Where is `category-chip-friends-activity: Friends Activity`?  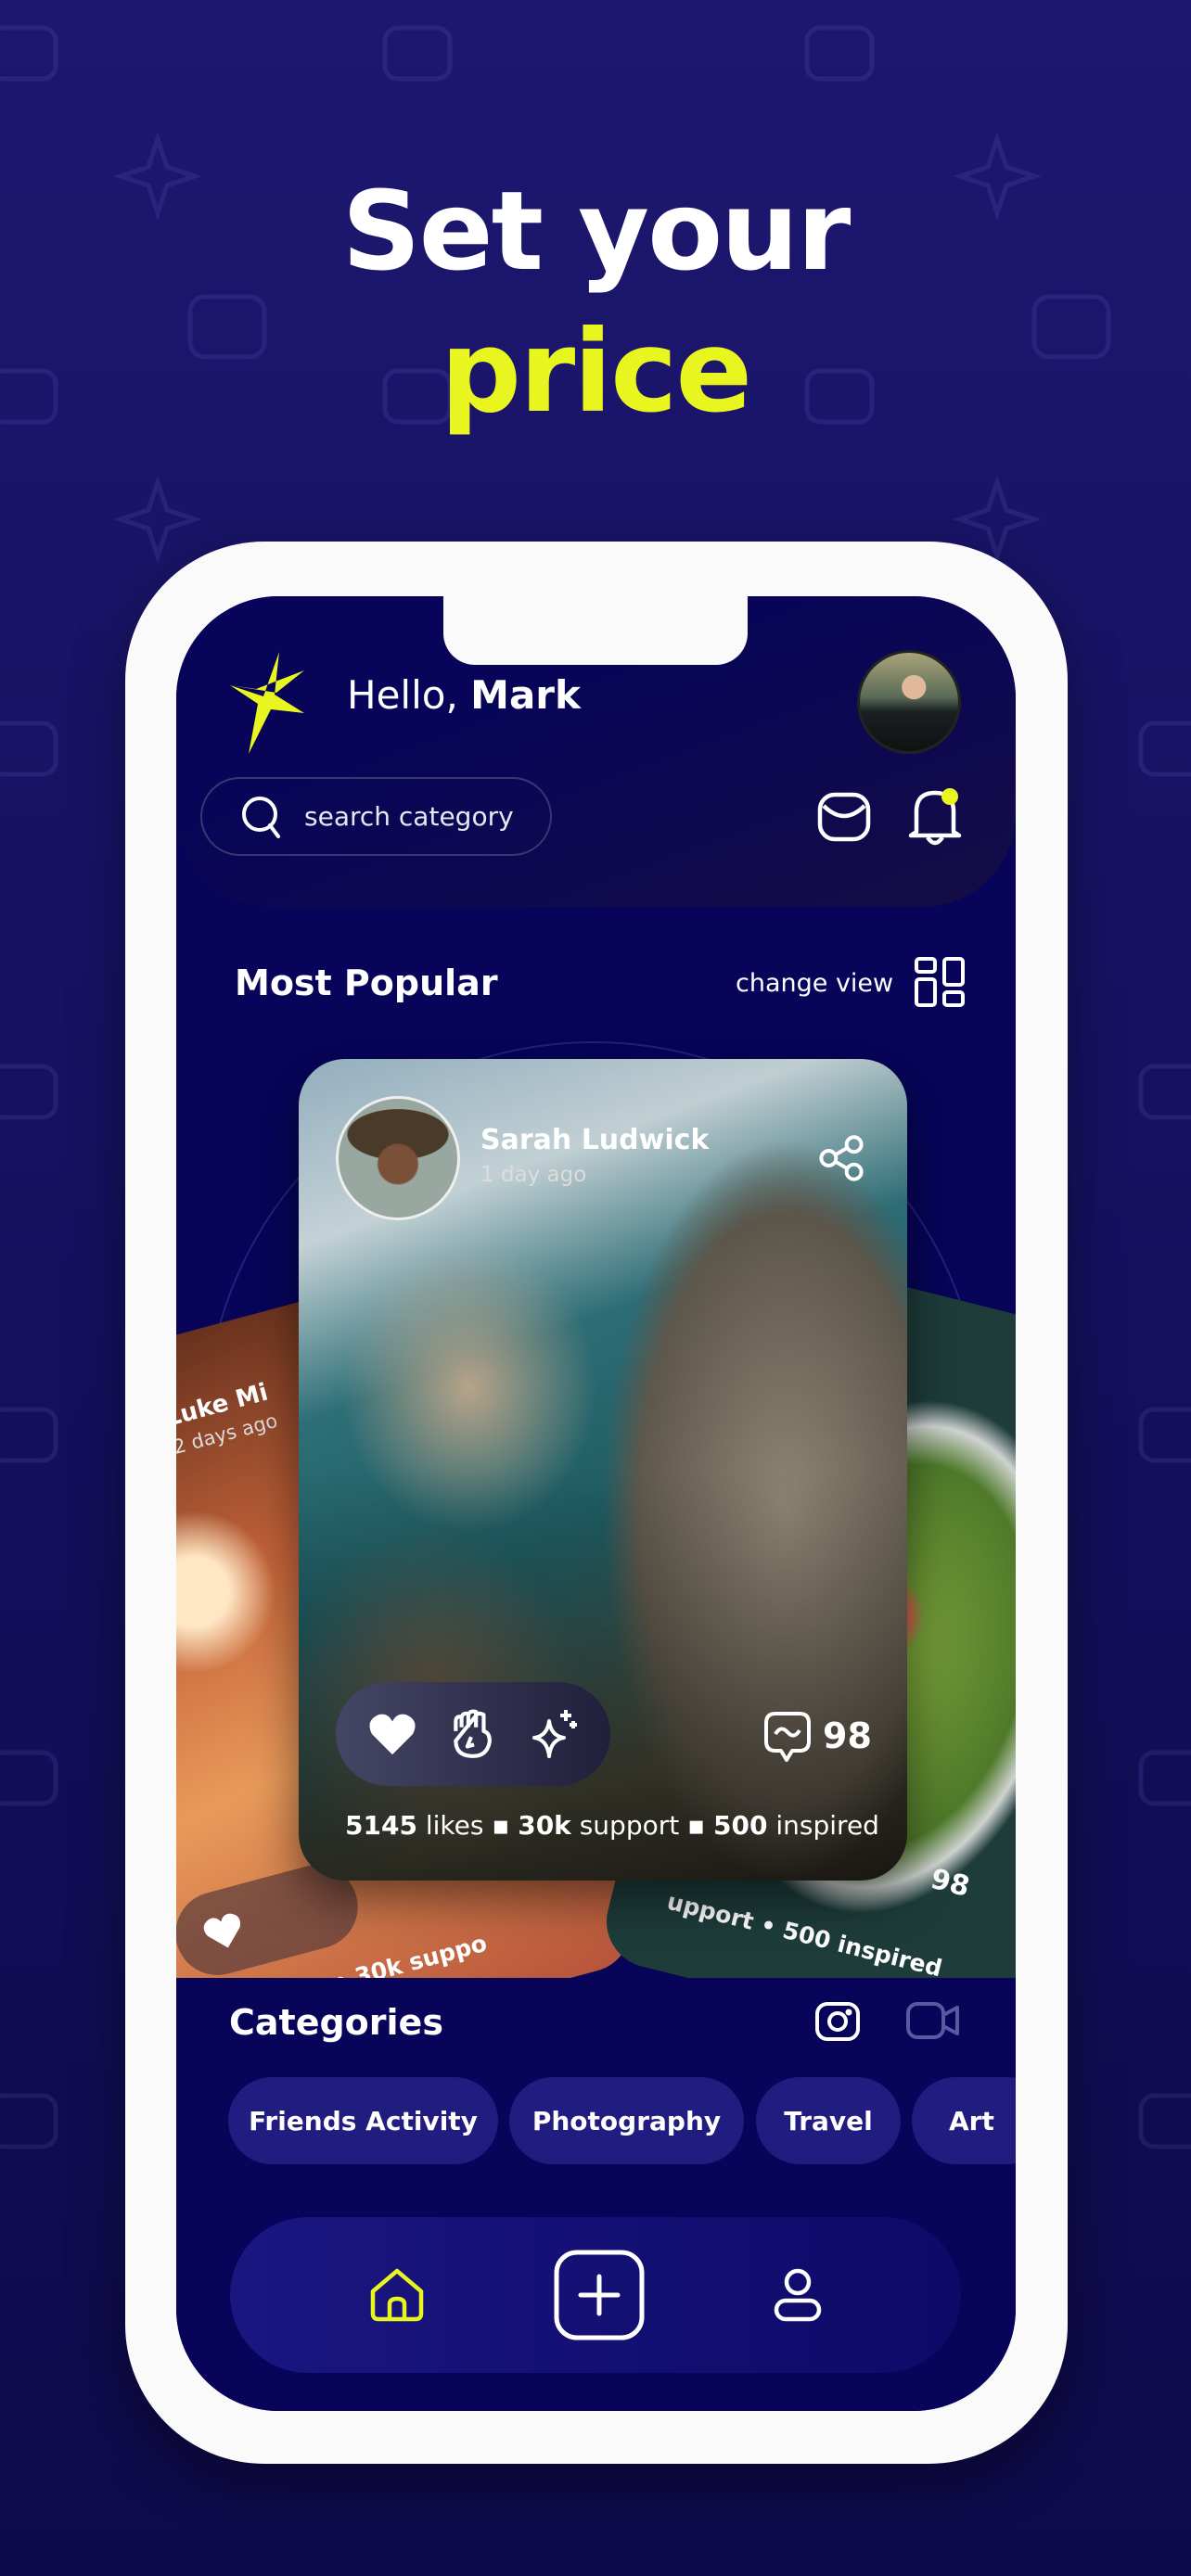
category-chip-friends-activity: Friends Activity is located at coordinates (363, 2120).